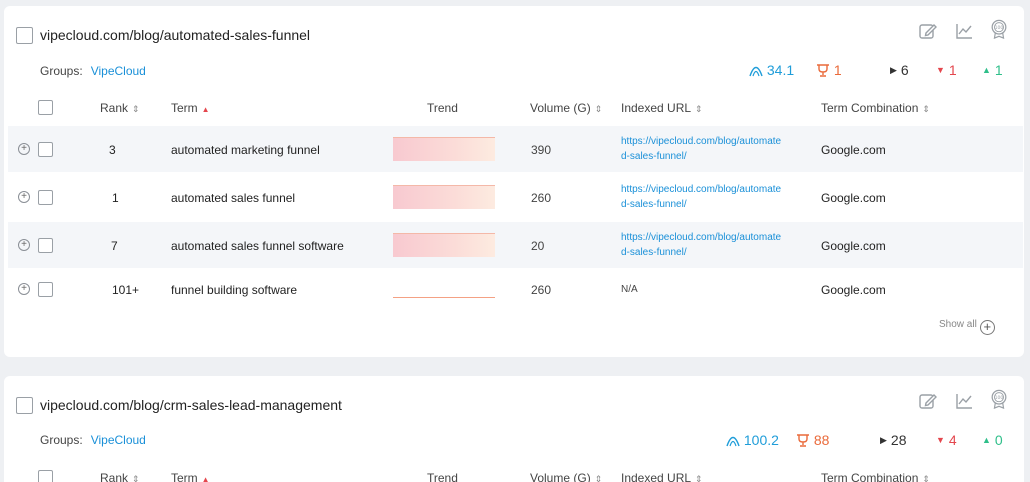 This screenshot has width=1030, height=482. Describe the element at coordinates (946, 440) in the screenshot. I see `down-stat: ▼ 4` at that location.